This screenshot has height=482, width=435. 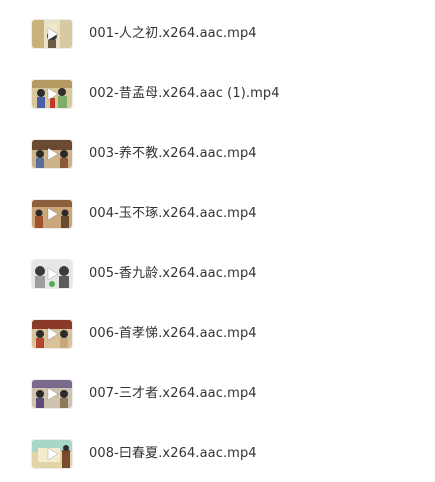 I want to click on file-item: 002-昔孟母.x264.aac (1).mp4, so click(x=217, y=94).